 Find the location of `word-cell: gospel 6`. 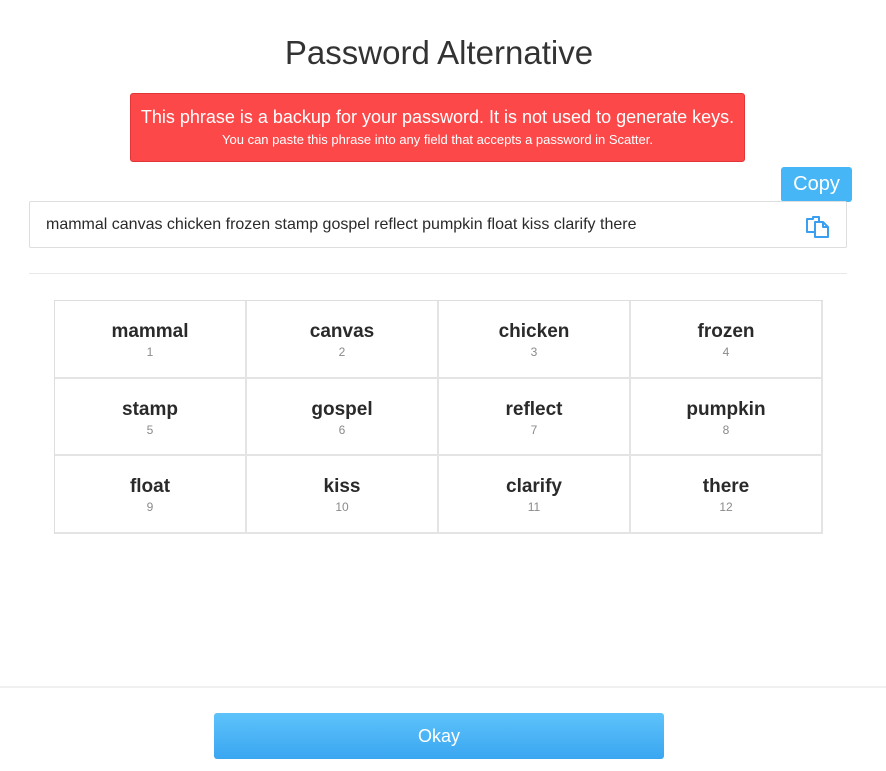

word-cell: gospel 6 is located at coordinates (343, 417).